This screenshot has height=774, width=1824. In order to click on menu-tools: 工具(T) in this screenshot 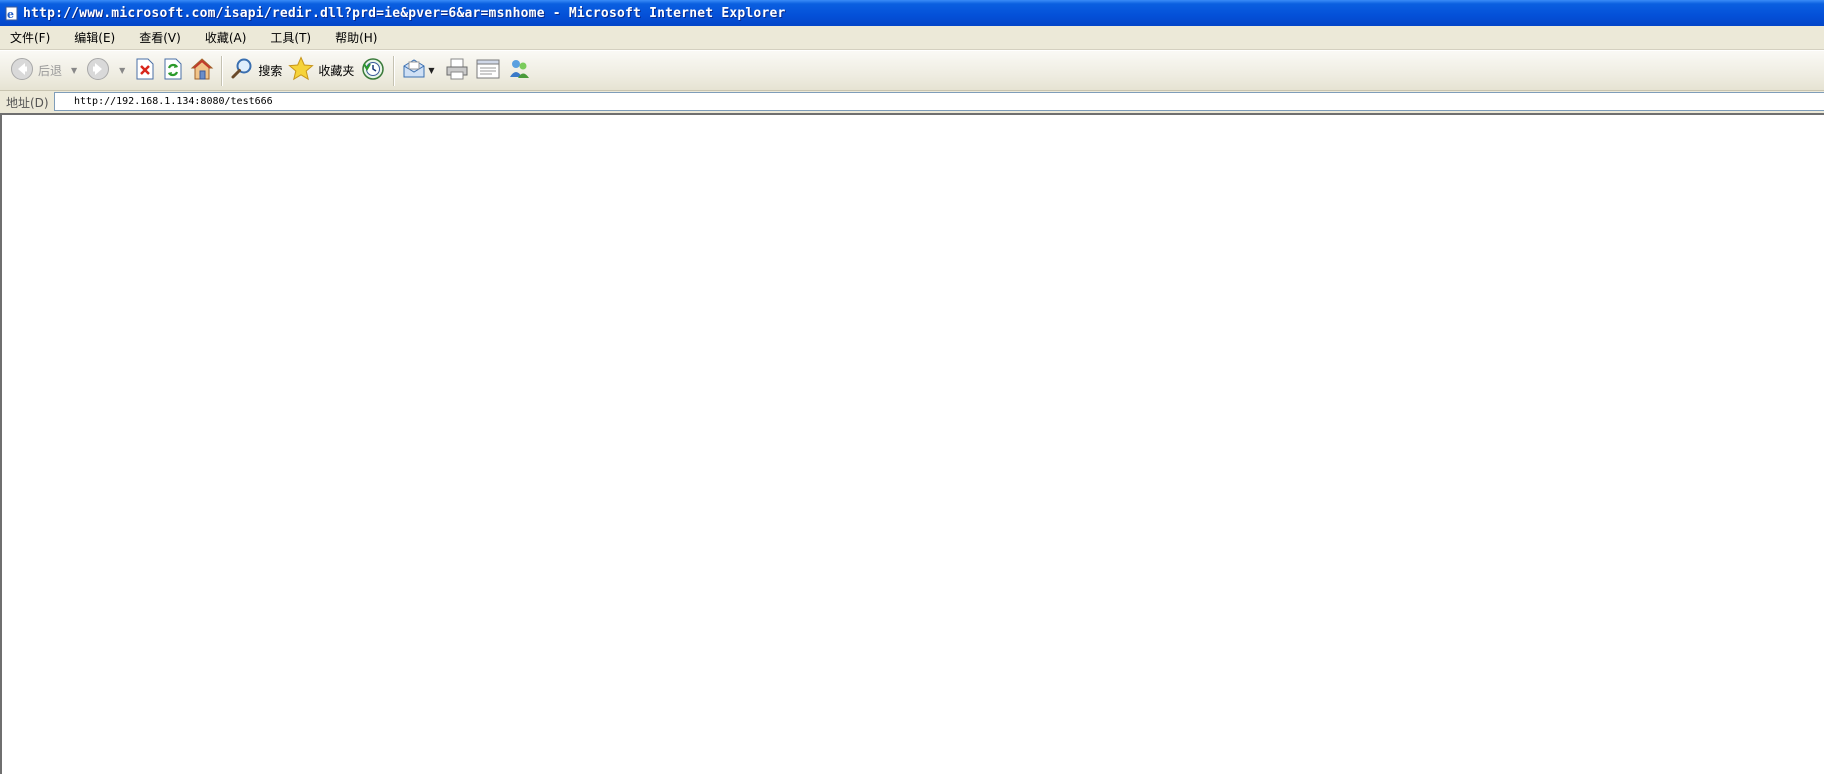, I will do `click(290, 38)`.